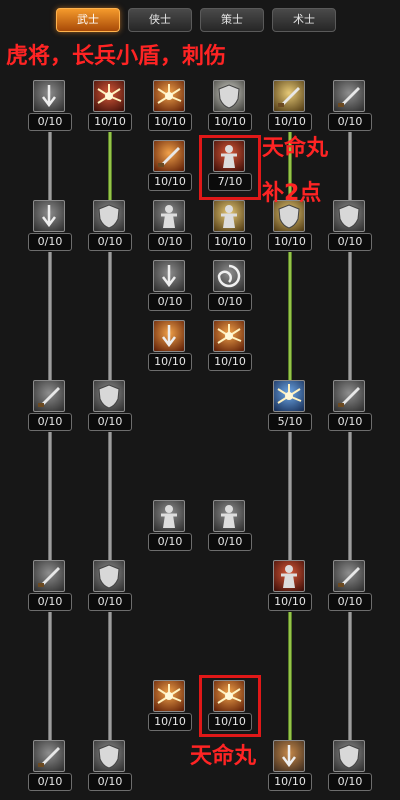 This screenshot has width=400, height=800. What do you see at coordinates (349, 576) in the screenshot?
I see `crescent-icon` at bounding box center [349, 576].